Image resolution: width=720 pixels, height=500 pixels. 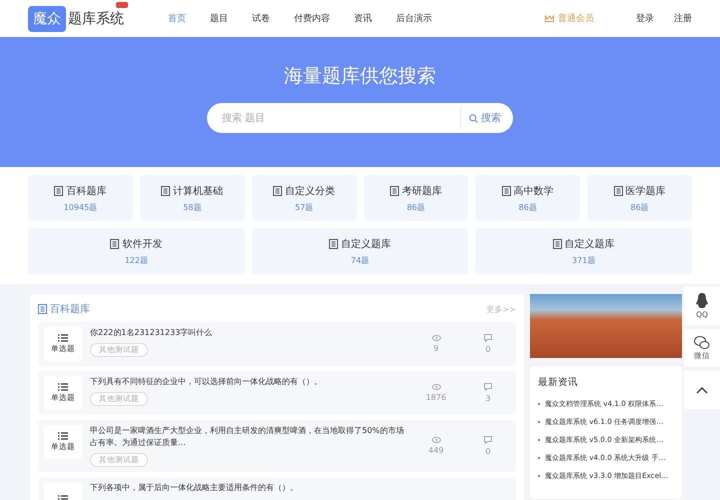 I want to click on question-row: 下列各项中，属于后向一体化战略主要适用条件的有（）。, so click(x=277, y=488).